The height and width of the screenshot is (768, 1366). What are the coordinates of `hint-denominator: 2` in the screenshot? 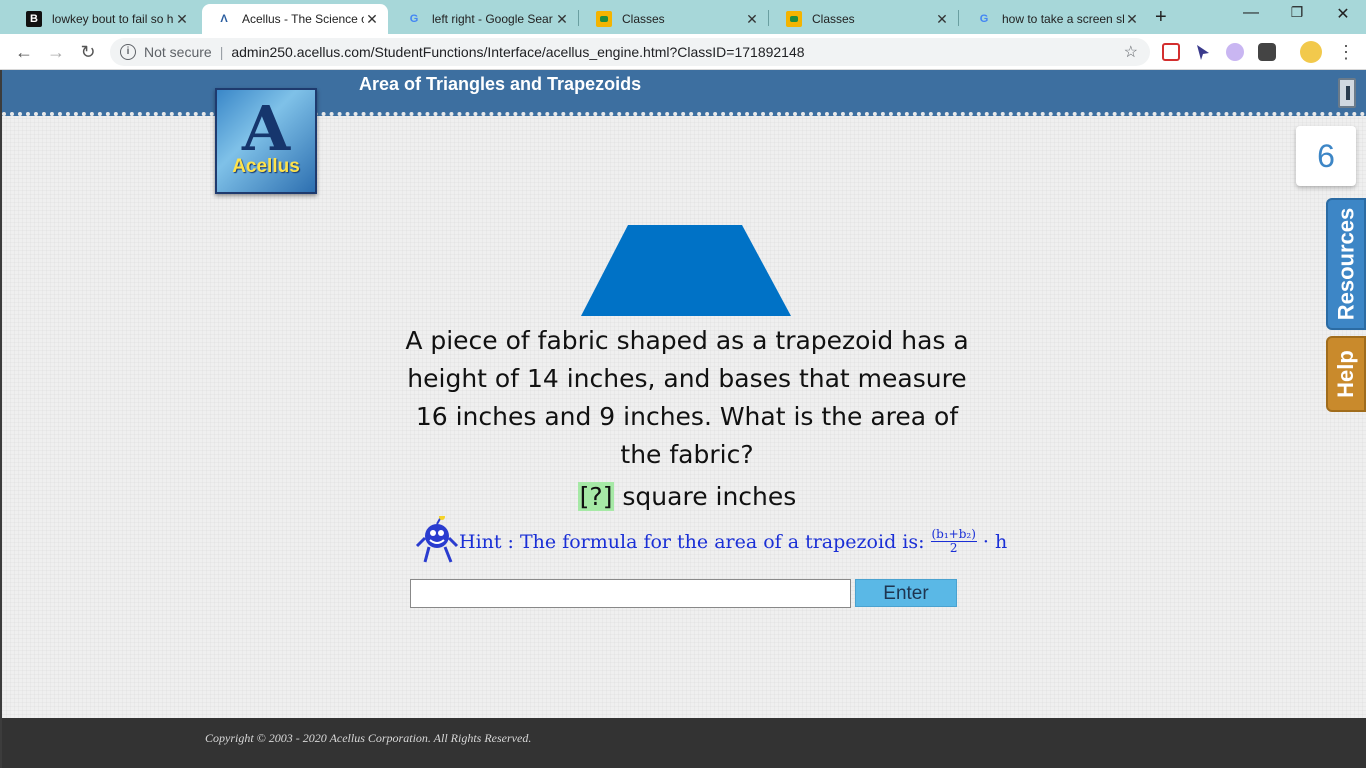 It's located at (953, 548).